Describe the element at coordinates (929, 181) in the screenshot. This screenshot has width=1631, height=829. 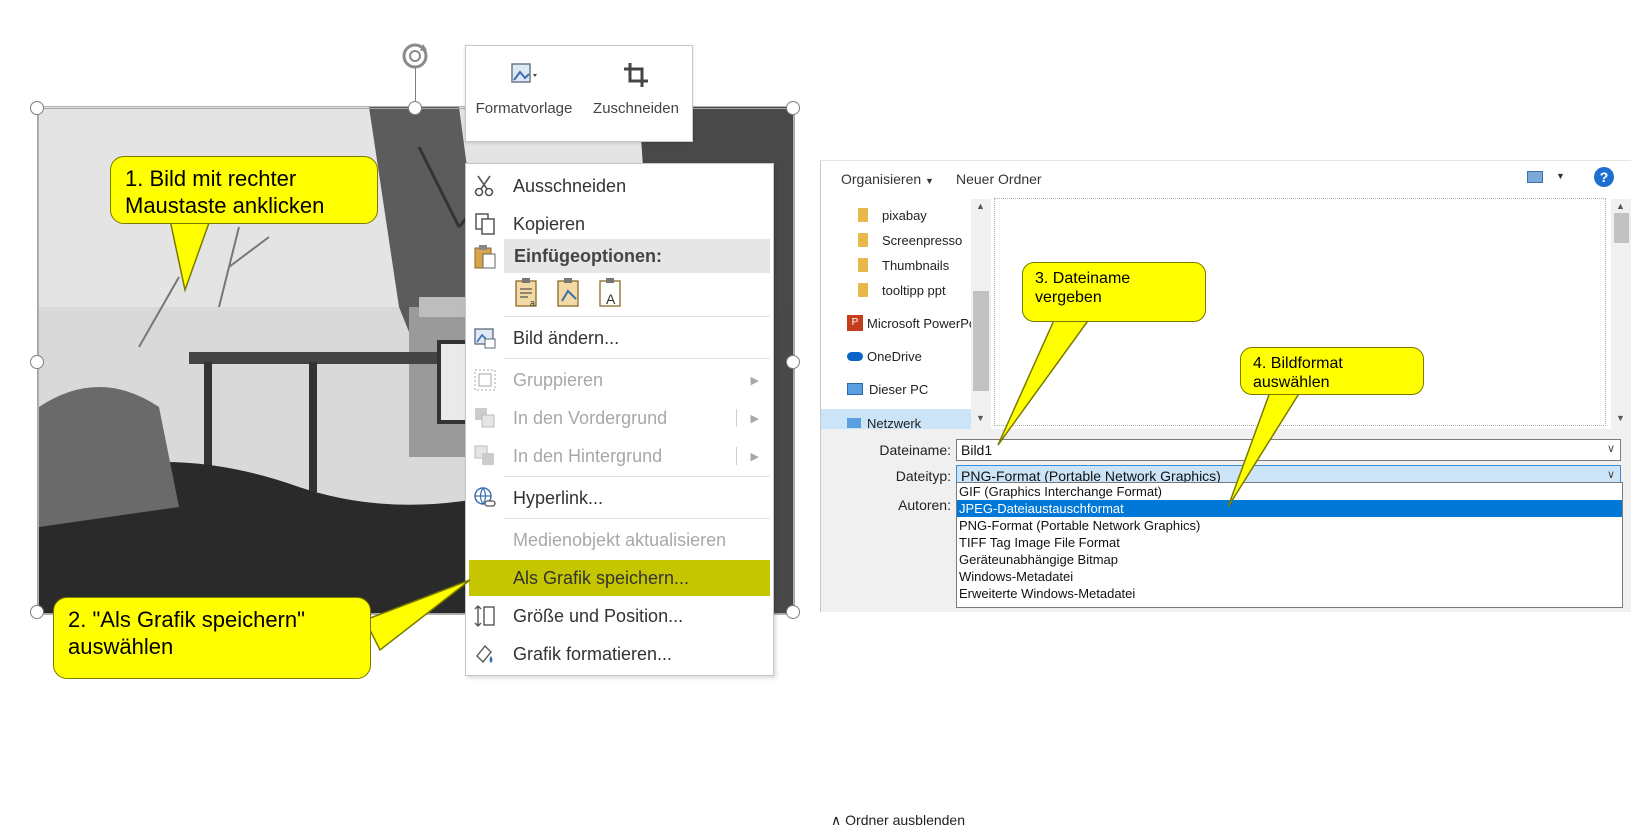
I see `dropdown-arrow-icon: ▼` at that location.